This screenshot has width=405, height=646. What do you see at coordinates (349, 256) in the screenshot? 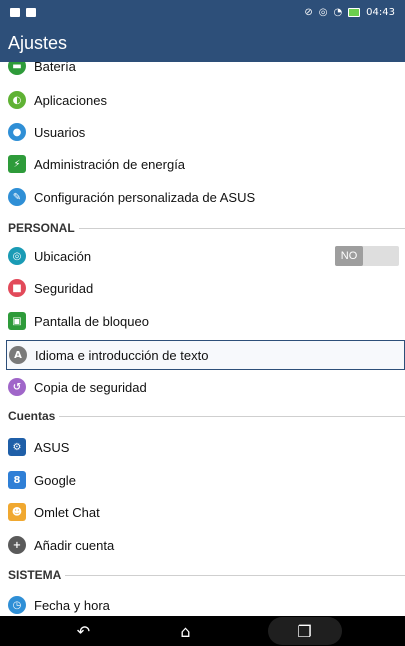
I see `toggle-state: NO` at bounding box center [349, 256].